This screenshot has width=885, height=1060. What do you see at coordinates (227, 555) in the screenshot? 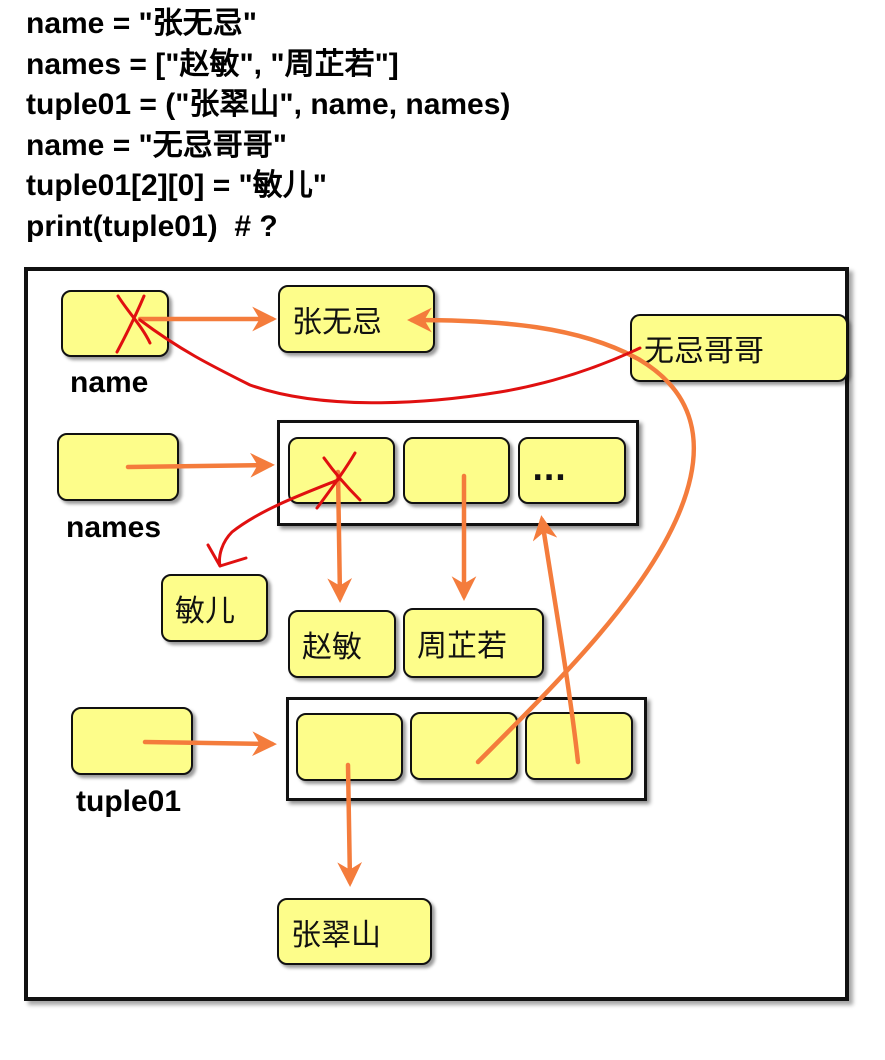
I see `arrowhead-min-er` at bounding box center [227, 555].